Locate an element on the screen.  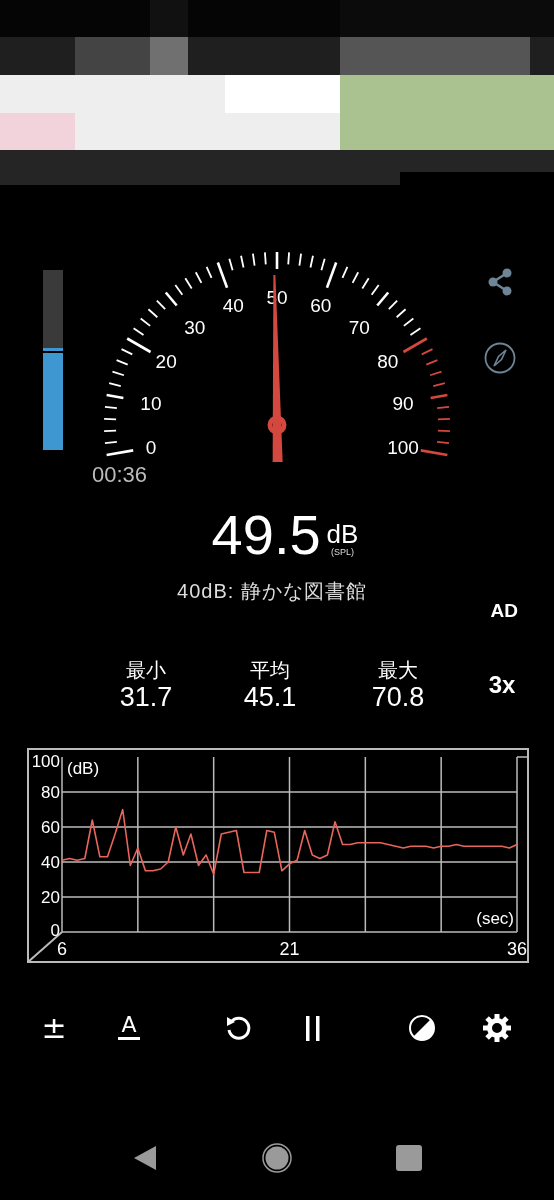
weighting-label: (SPL) is located at coordinates (342, 552).